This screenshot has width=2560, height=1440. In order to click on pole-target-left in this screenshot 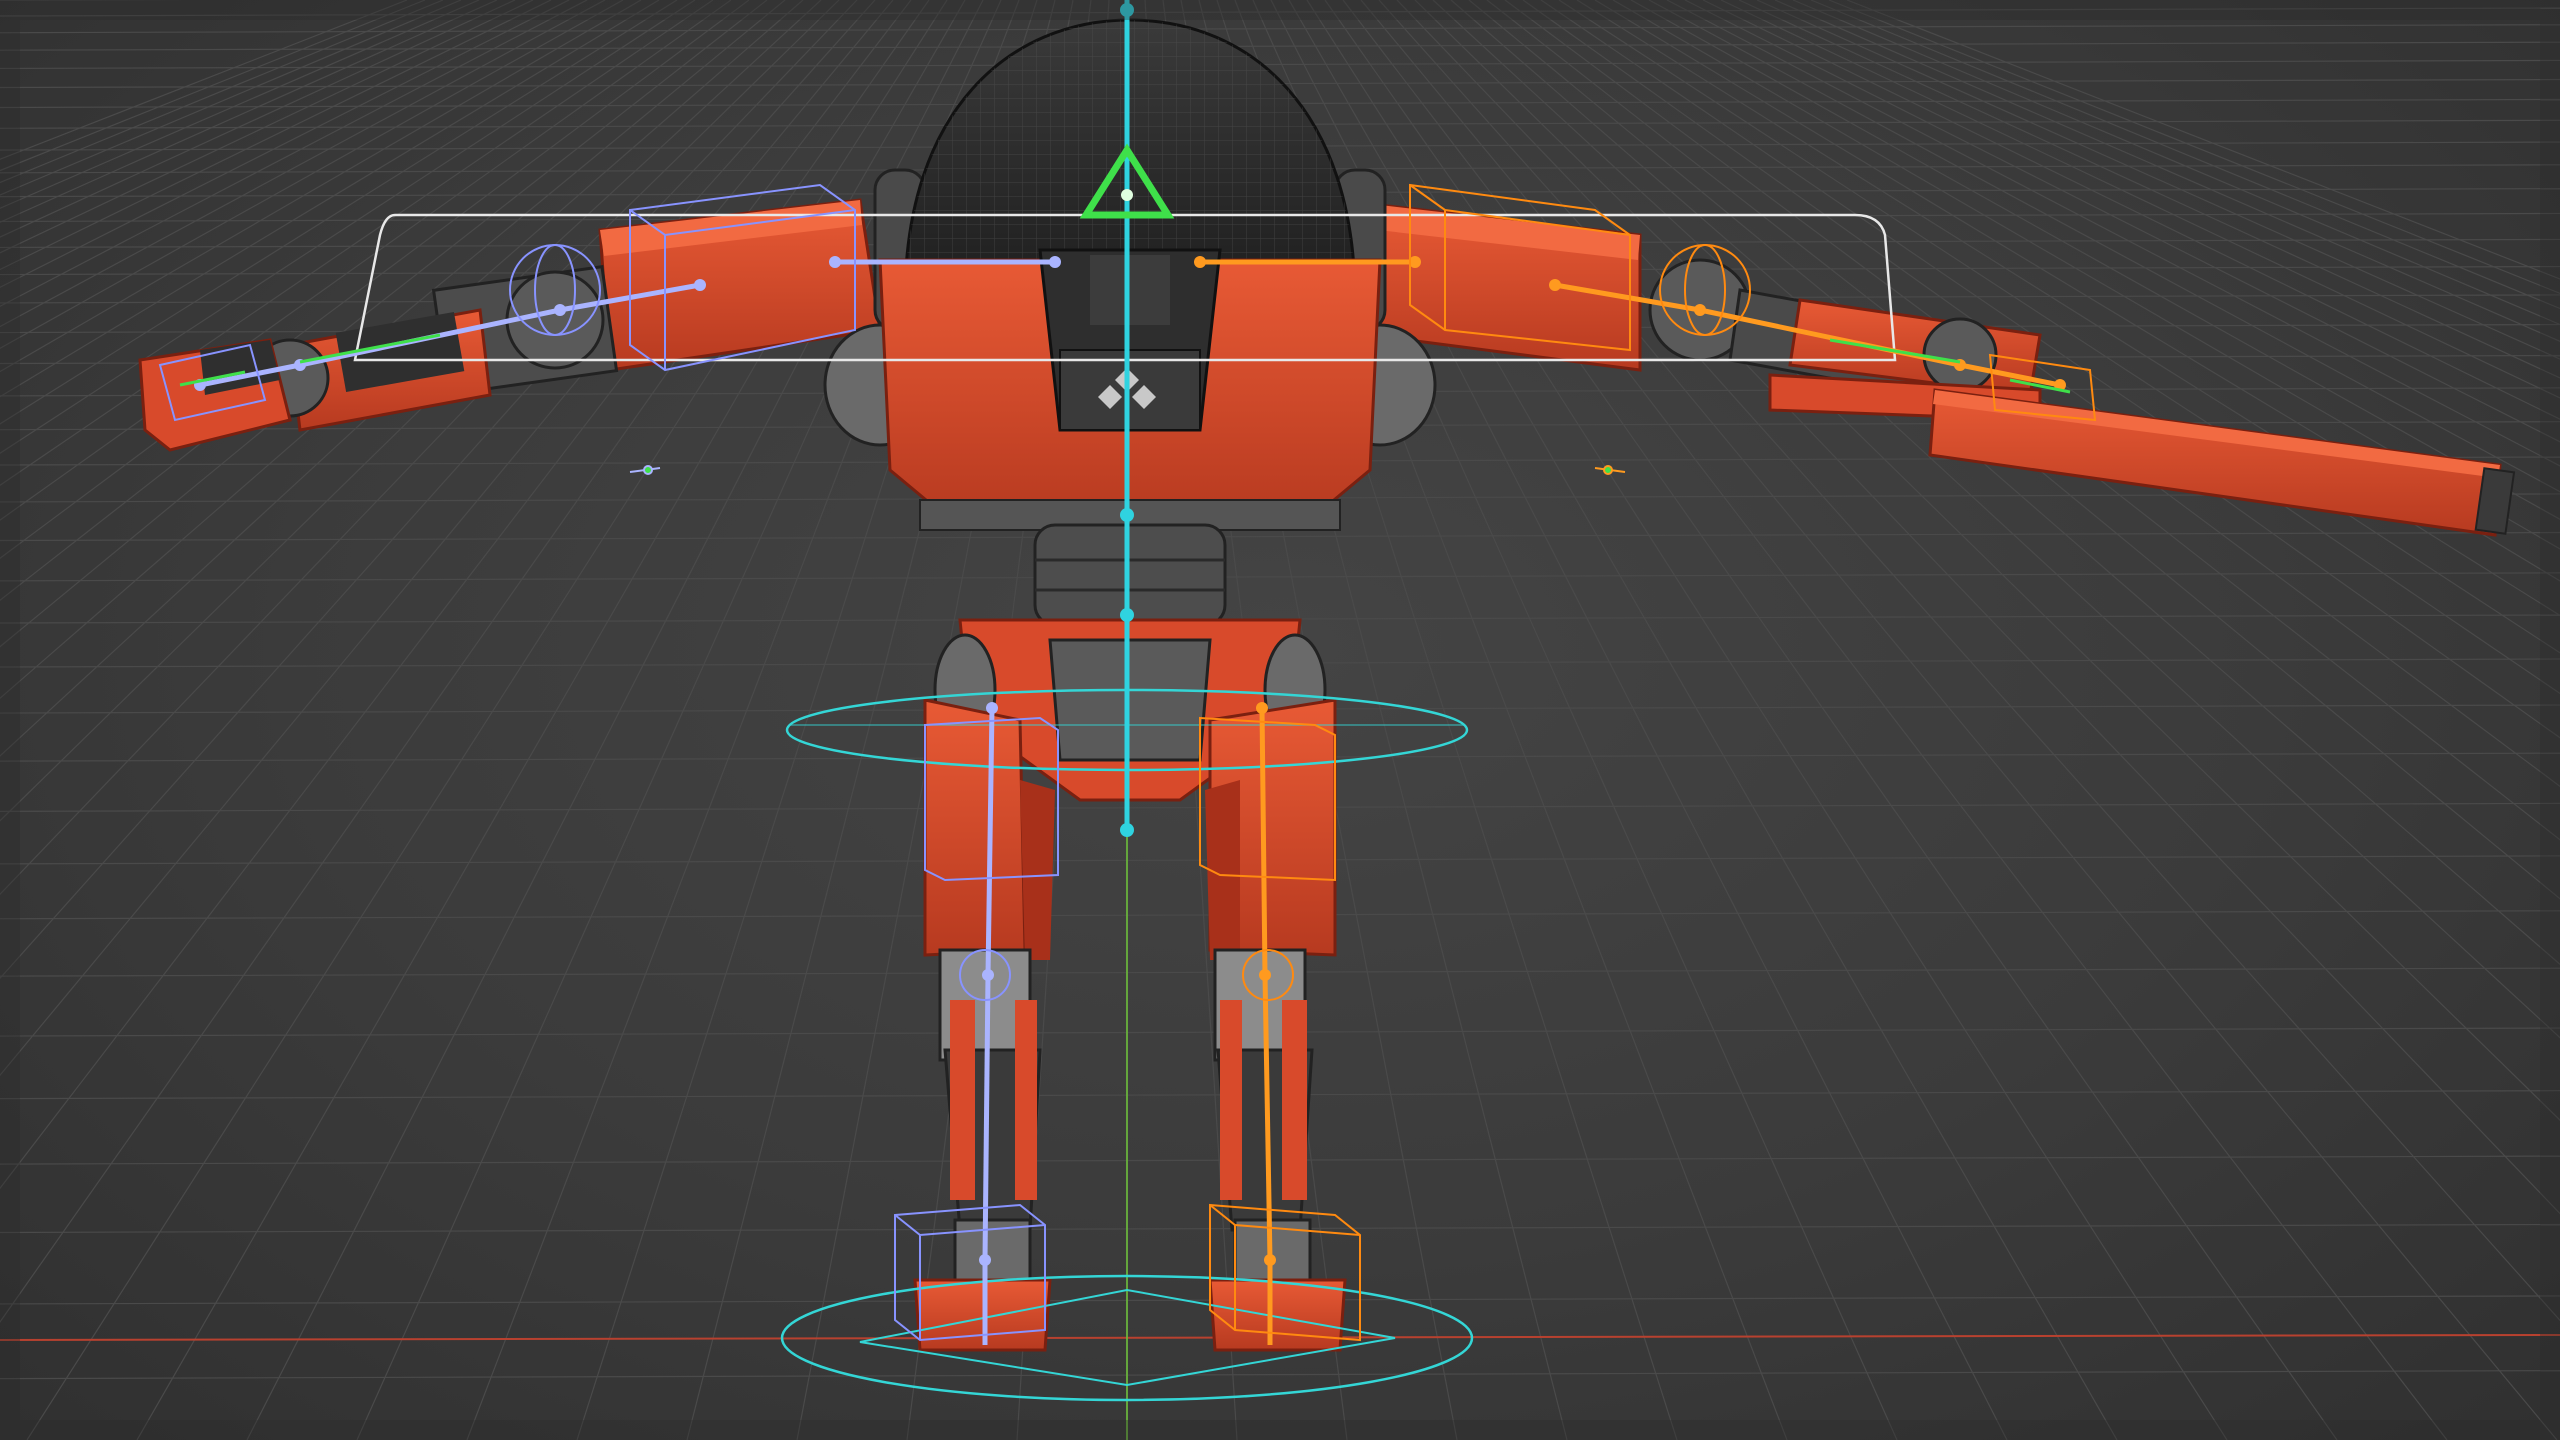, I will do `click(645, 470)`.